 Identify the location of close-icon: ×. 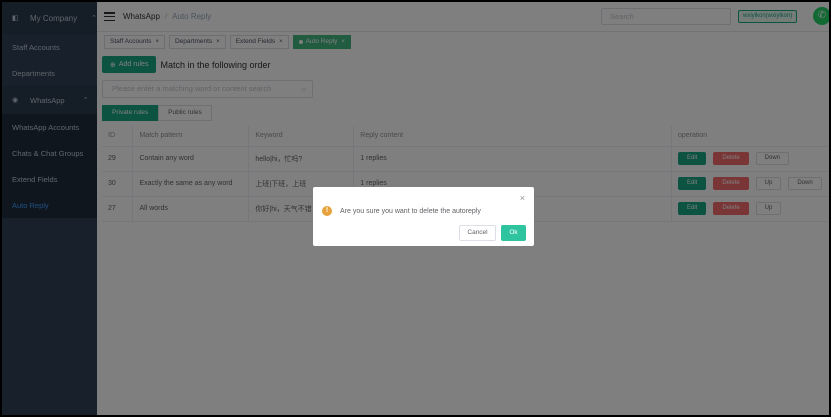
(522, 198).